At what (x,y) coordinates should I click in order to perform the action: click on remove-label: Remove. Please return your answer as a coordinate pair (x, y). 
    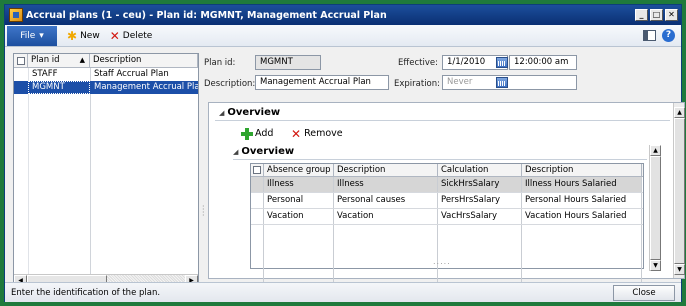
    Looking at the image, I should click on (323, 133).